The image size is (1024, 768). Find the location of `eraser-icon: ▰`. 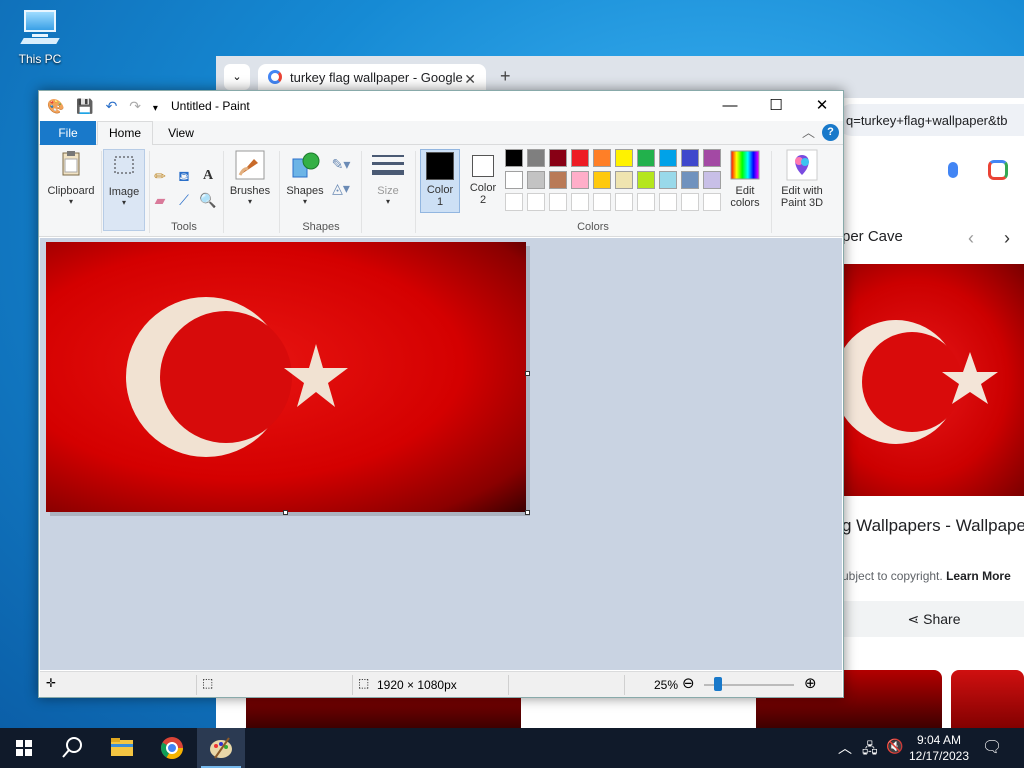

eraser-icon: ▰ is located at coordinates (160, 200).